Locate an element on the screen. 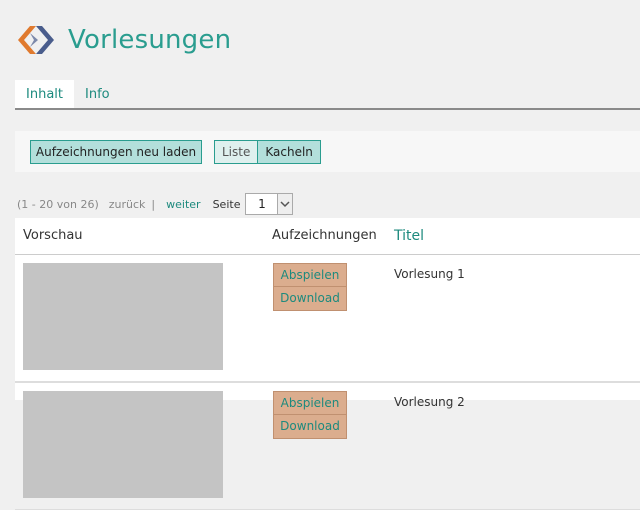 This screenshot has width=640, height=510. tab-bar: Inhalt Info is located at coordinates (327, 95).